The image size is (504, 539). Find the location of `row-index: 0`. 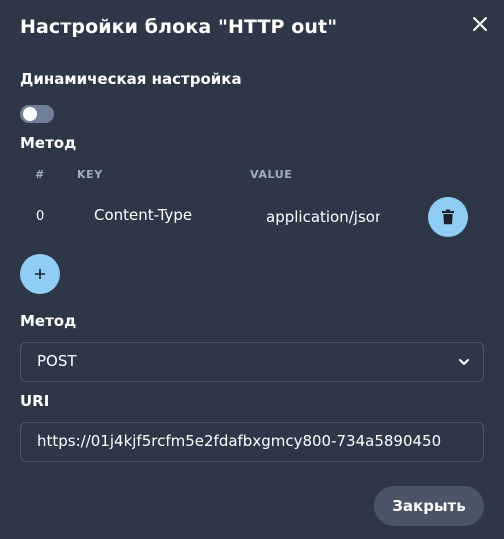

row-index: 0 is located at coordinates (40, 216).